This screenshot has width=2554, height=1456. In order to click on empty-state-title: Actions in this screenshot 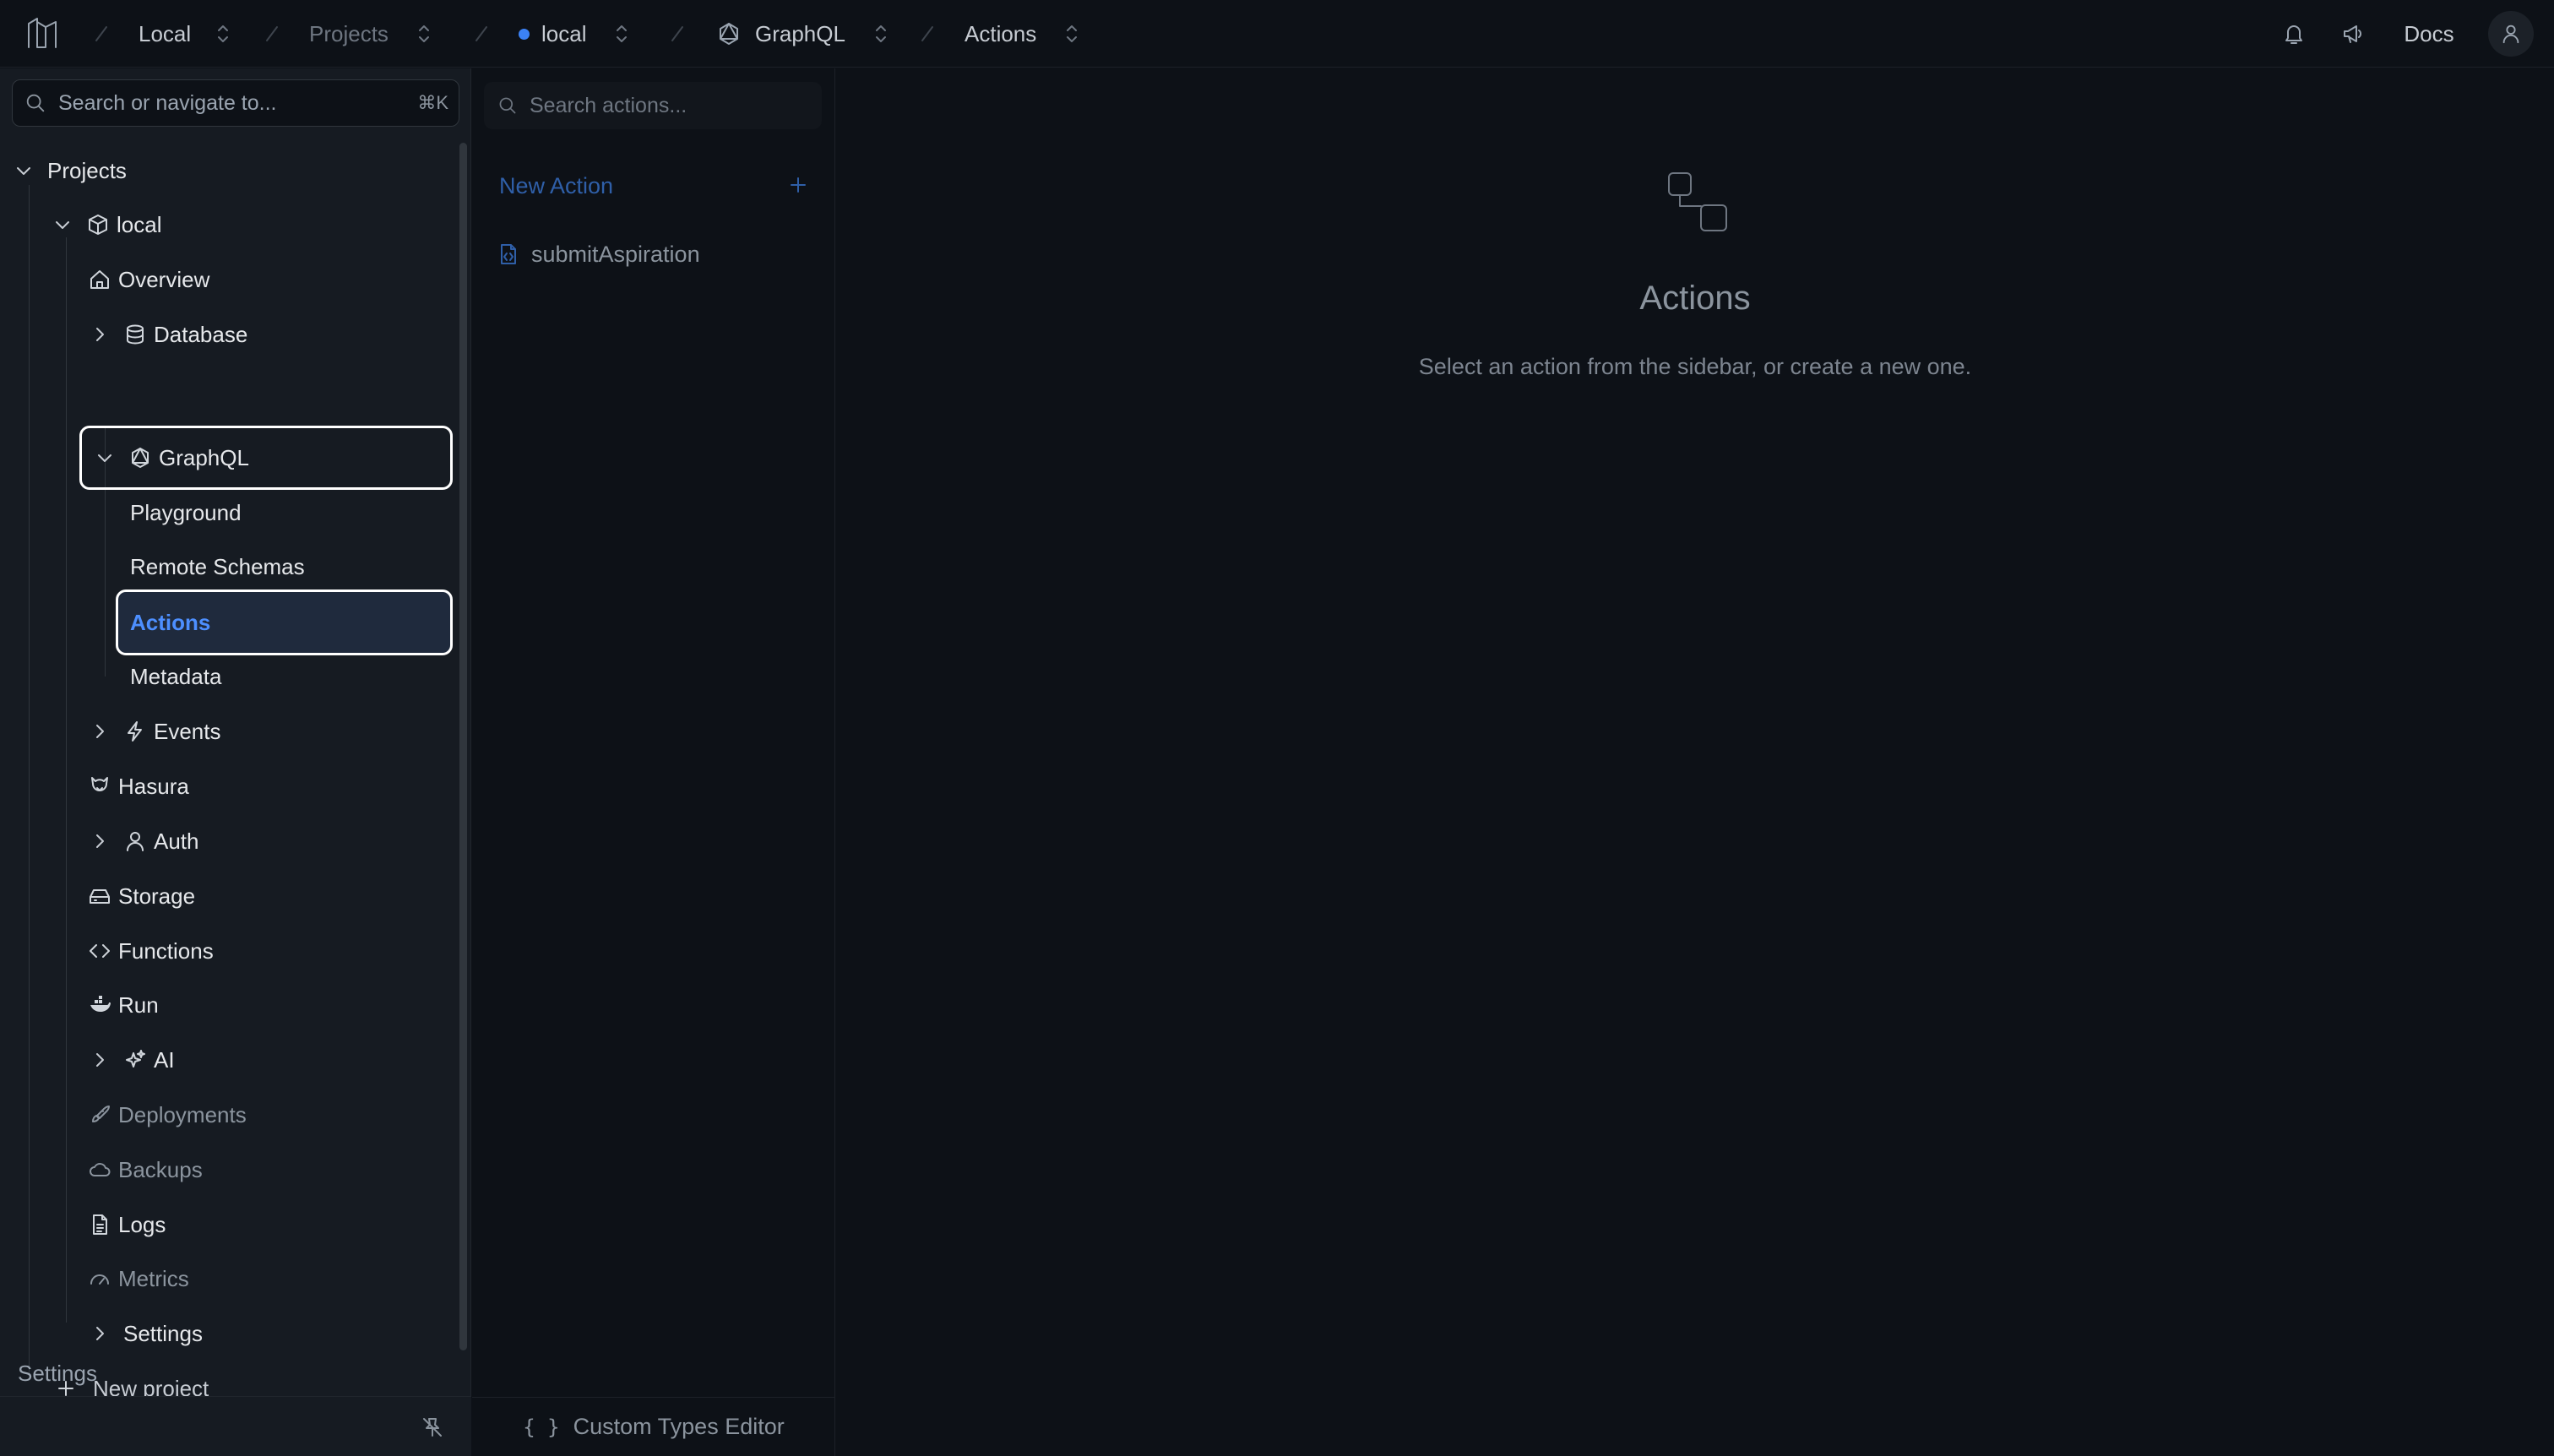, I will do `click(1695, 298)`.